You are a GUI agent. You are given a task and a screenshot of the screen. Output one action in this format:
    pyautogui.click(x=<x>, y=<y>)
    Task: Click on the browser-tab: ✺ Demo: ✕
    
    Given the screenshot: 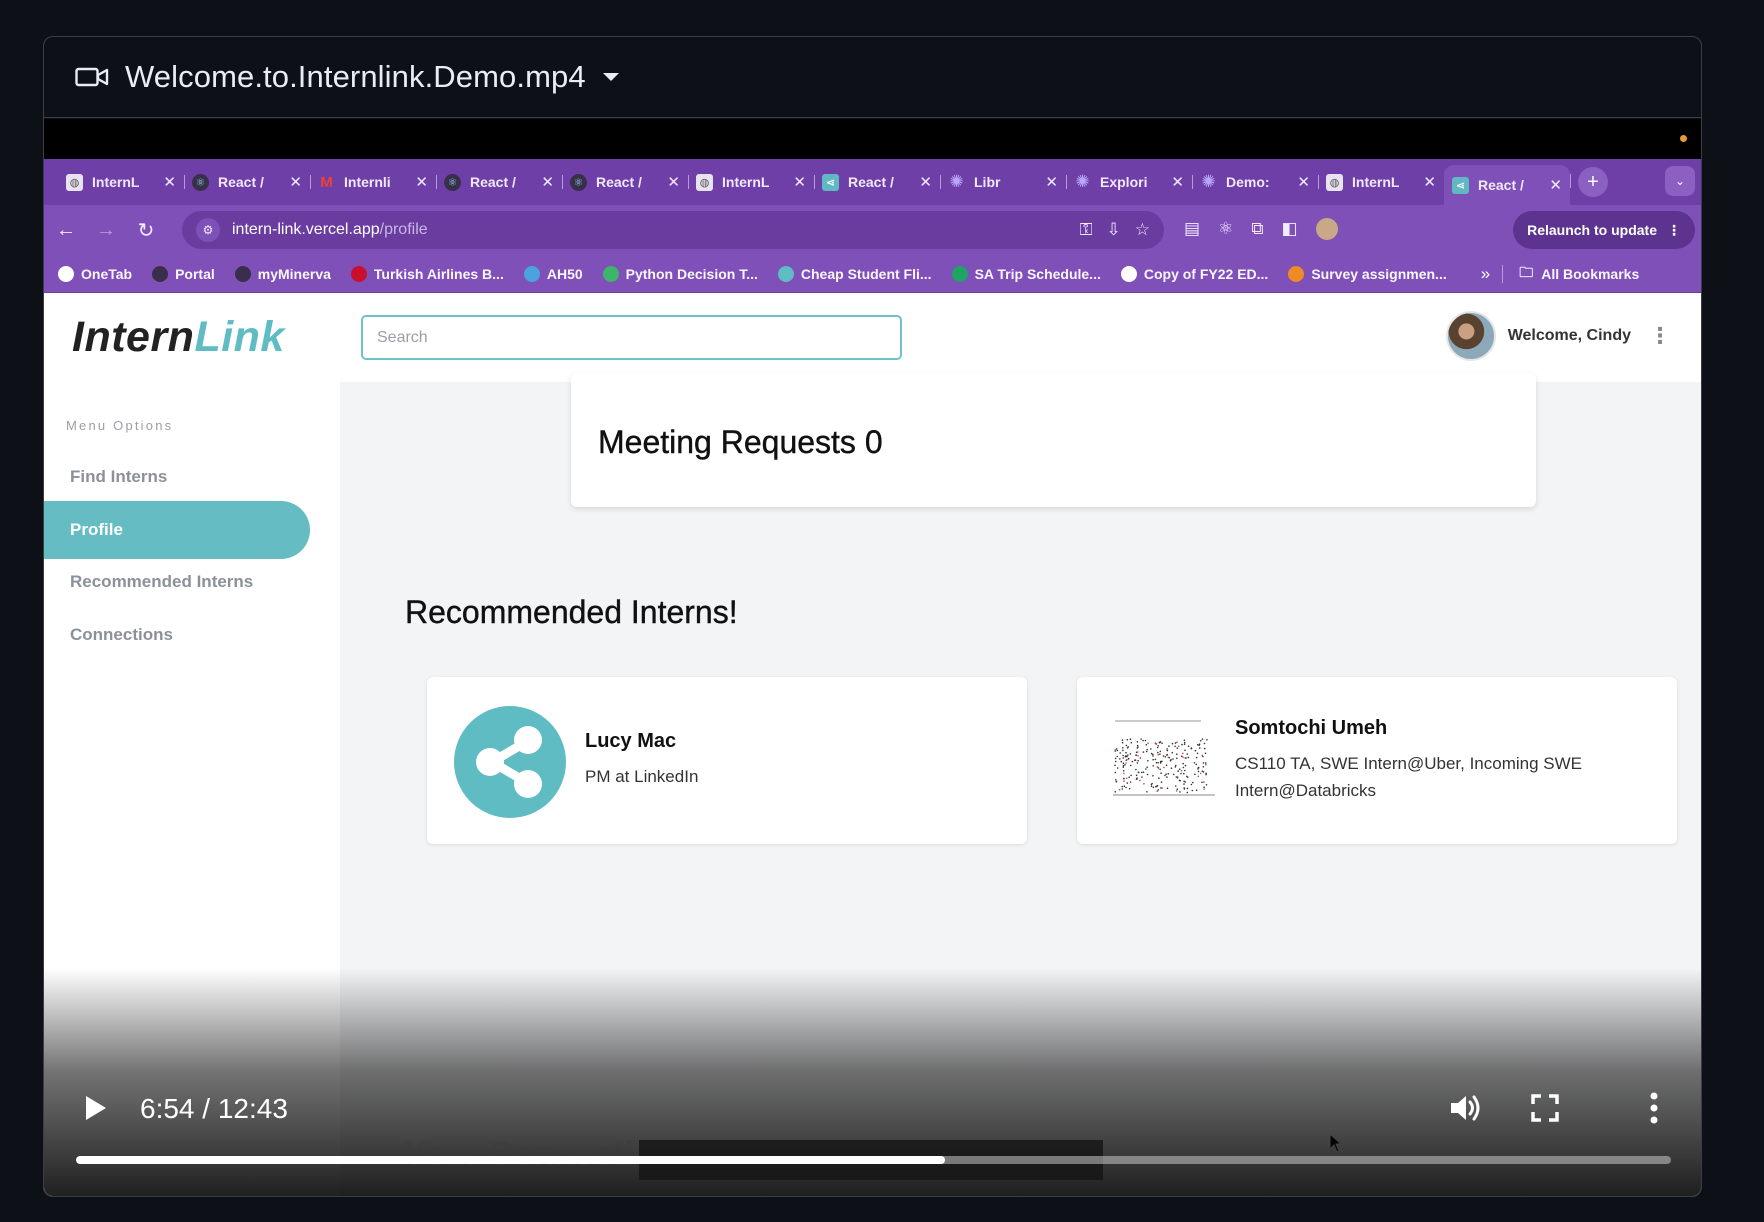 What is the action you would take?
    pyautogui.click(x=1255, y=182)
    